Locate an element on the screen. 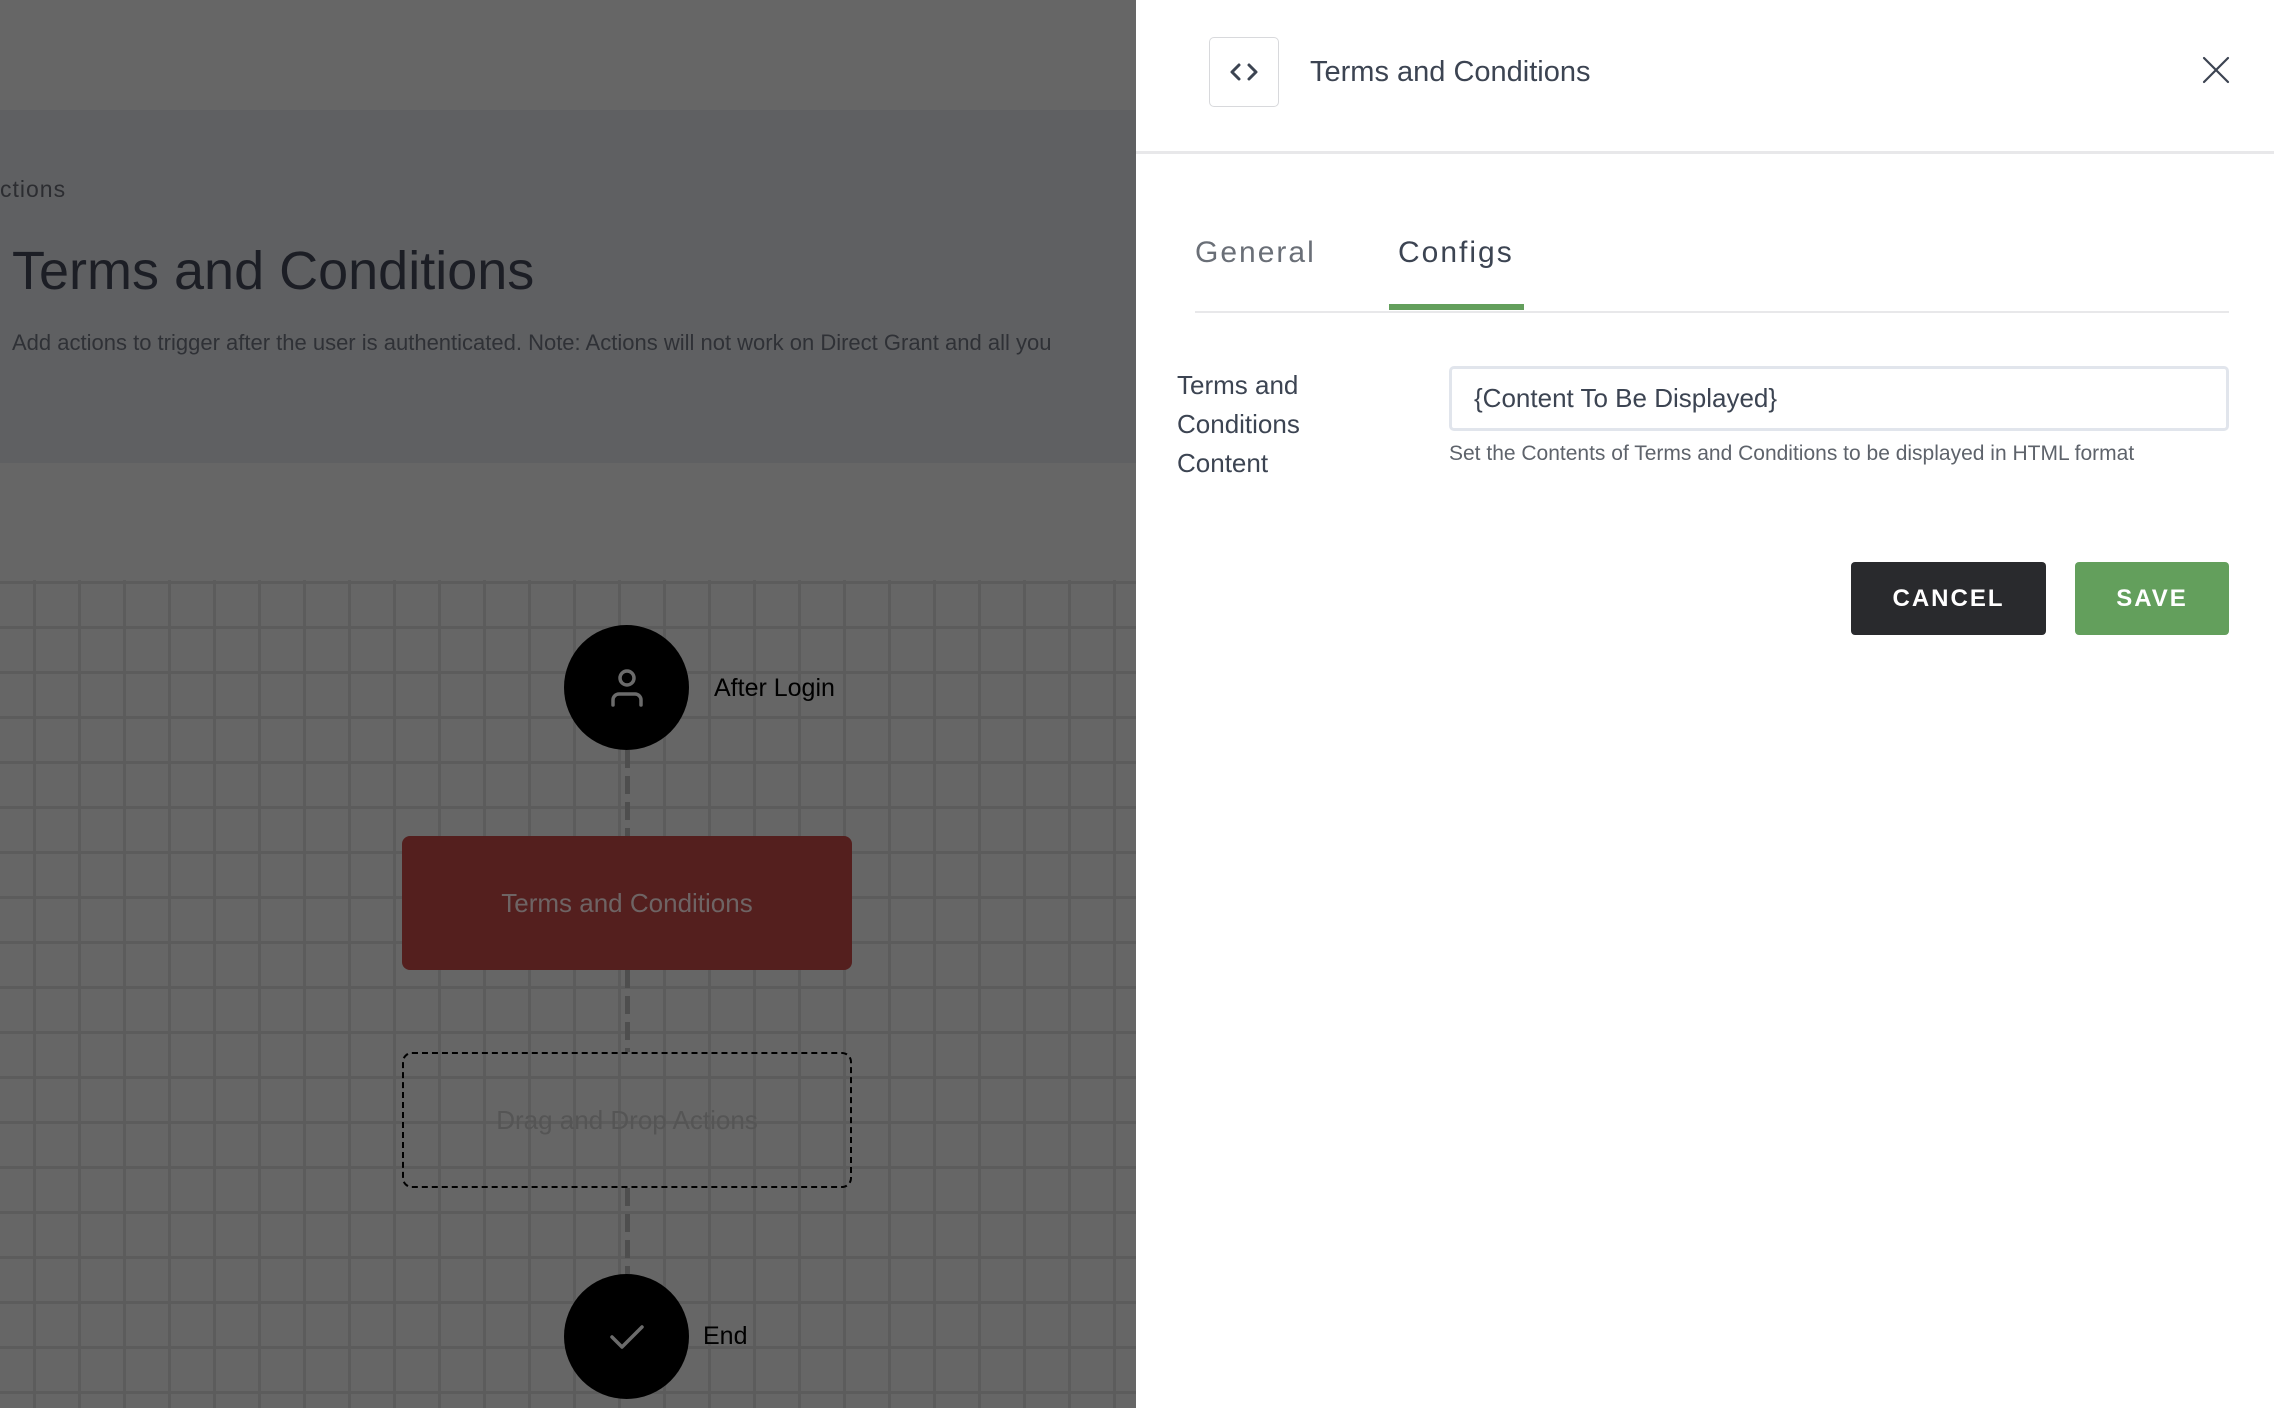 This screenshot has height=1408, width=2274. code-brackets-icon is located at coordinates (1244, 72).